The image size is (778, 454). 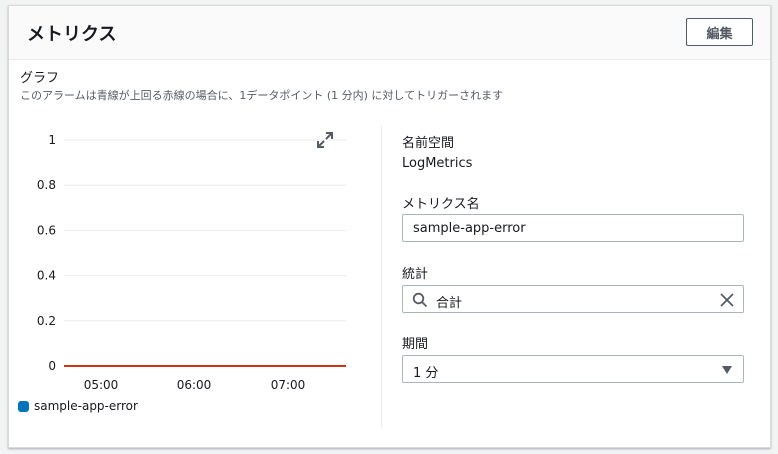 I want to click on legend-swatch, so click(x=23, y=406).